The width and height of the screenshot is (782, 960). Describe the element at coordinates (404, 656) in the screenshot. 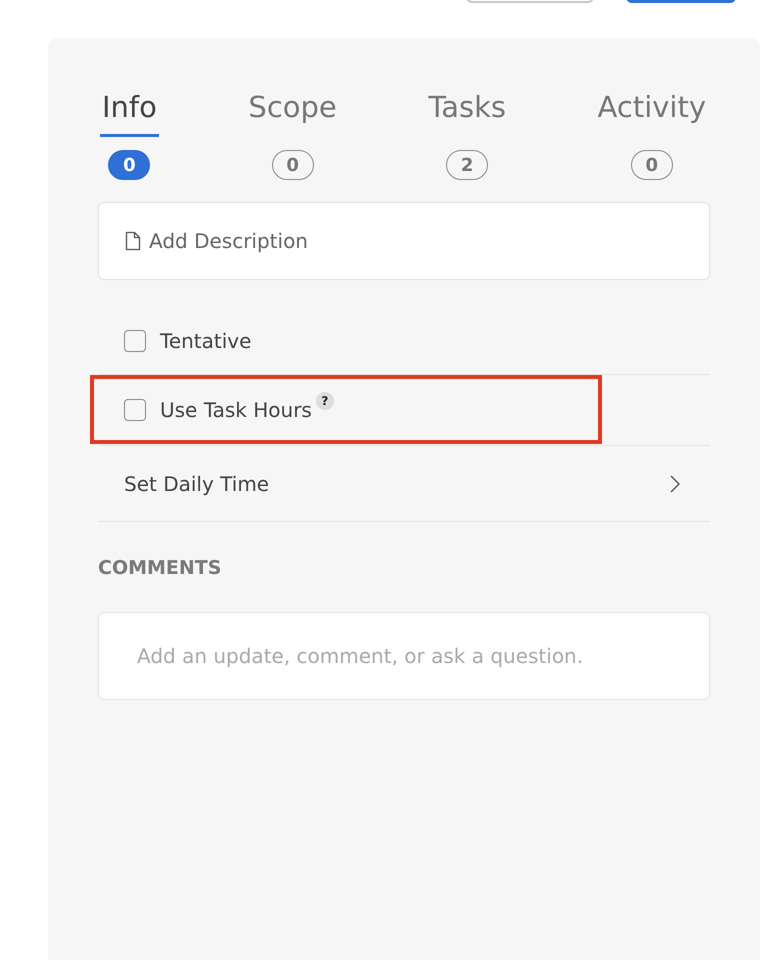

I see `comment-field: Add an update, comment, or ask a question.` at that location.